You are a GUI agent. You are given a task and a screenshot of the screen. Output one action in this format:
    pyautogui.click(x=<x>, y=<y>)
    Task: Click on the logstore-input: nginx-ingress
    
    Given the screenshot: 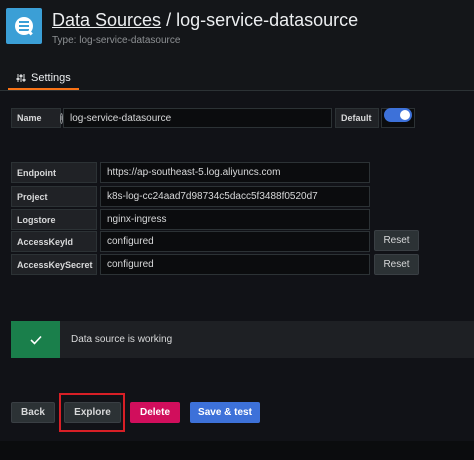 What is the action you would take?
    pyautogui.click(x=235, y=219)
    